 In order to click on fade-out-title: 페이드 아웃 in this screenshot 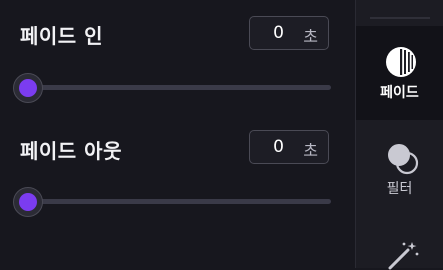, I will do `click(71, 151)`.